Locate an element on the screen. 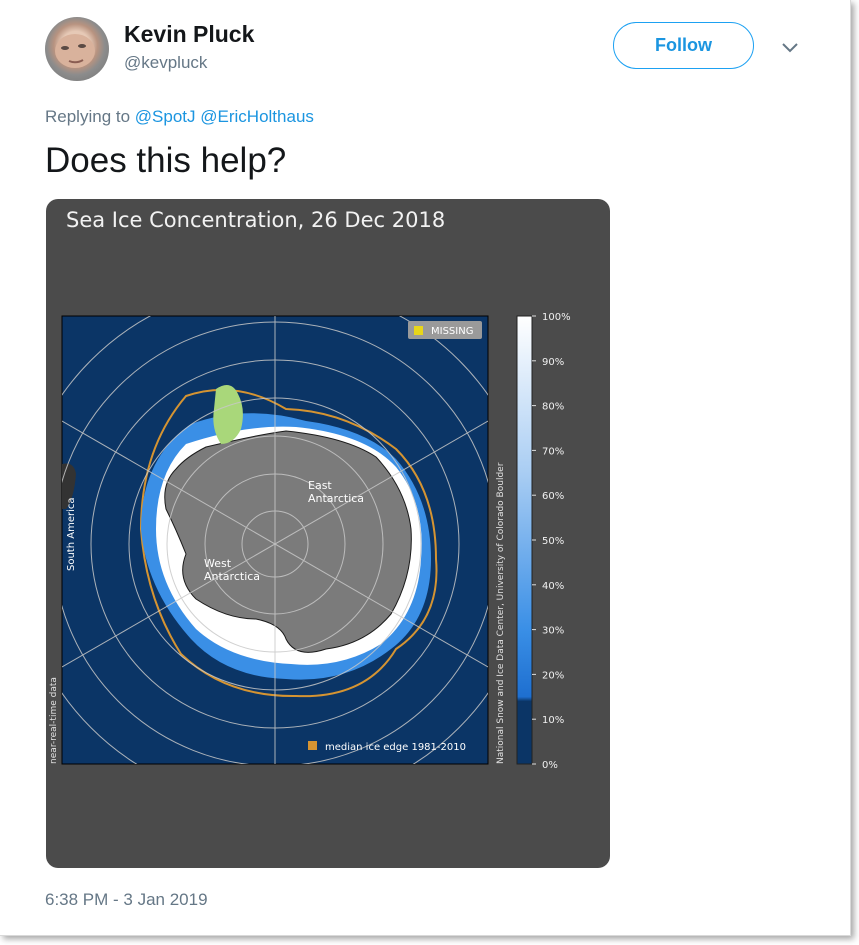 This screenshot has height=945, width=859. legend-median-label: median ice edge 1981-2010 is located at coordinates (395, 747).